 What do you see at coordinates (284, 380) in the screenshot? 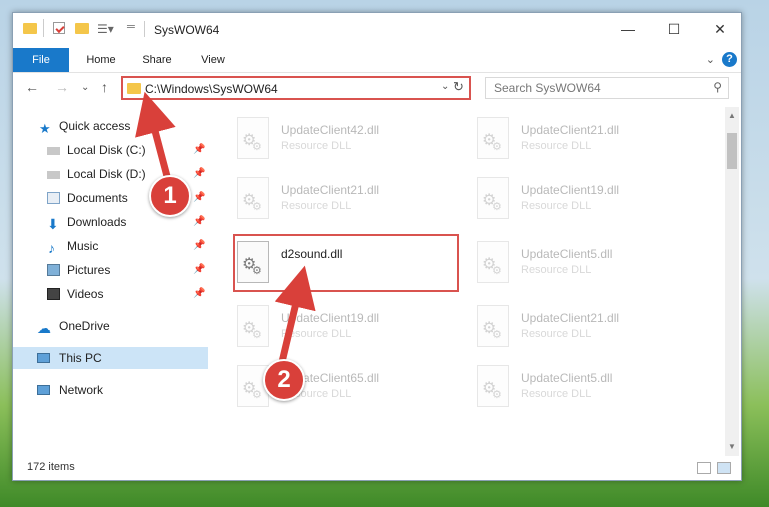
I see `callout-badge-2: 2` at bounding box center [284, 380].